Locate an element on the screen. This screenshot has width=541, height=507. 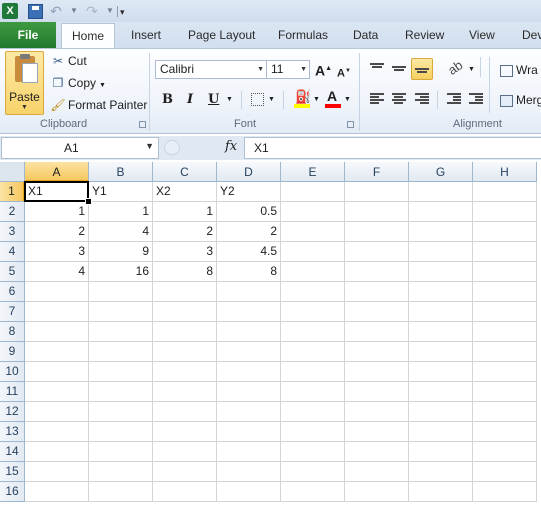
cell: X2 is located at coordinates (185, 192).